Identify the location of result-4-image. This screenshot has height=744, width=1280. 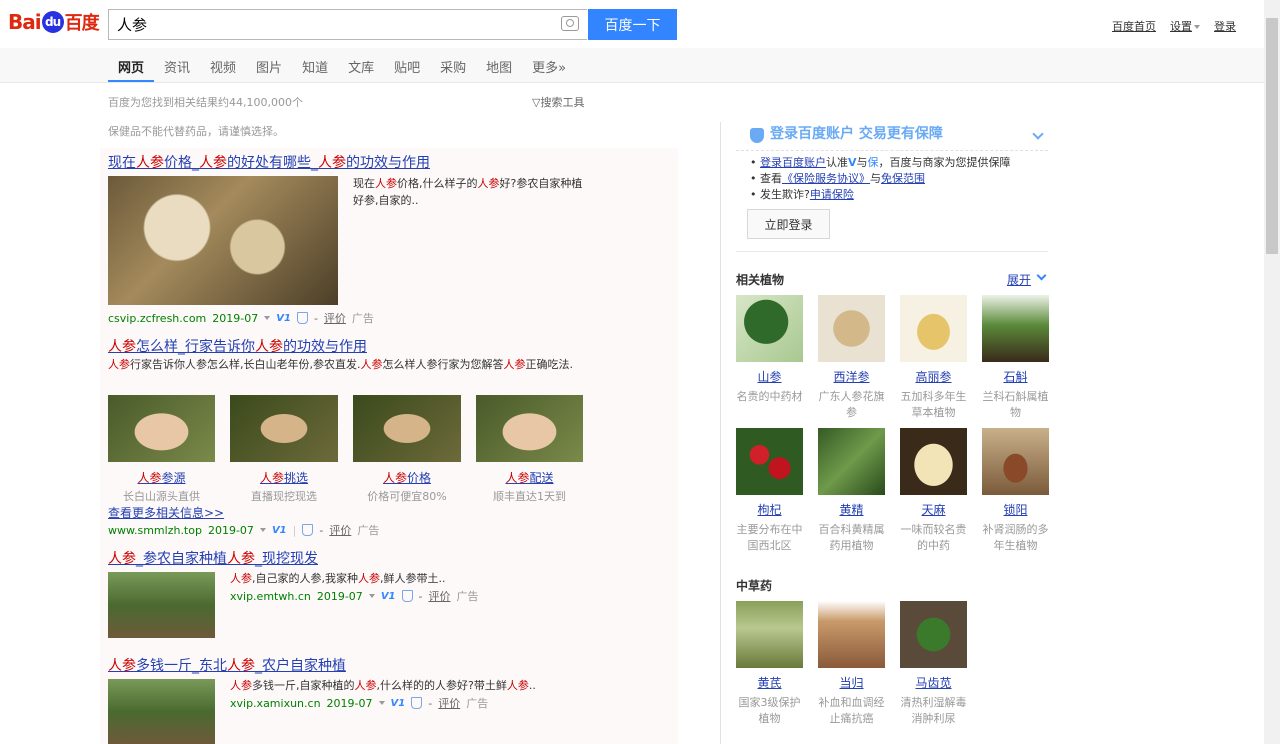
(161, 711).